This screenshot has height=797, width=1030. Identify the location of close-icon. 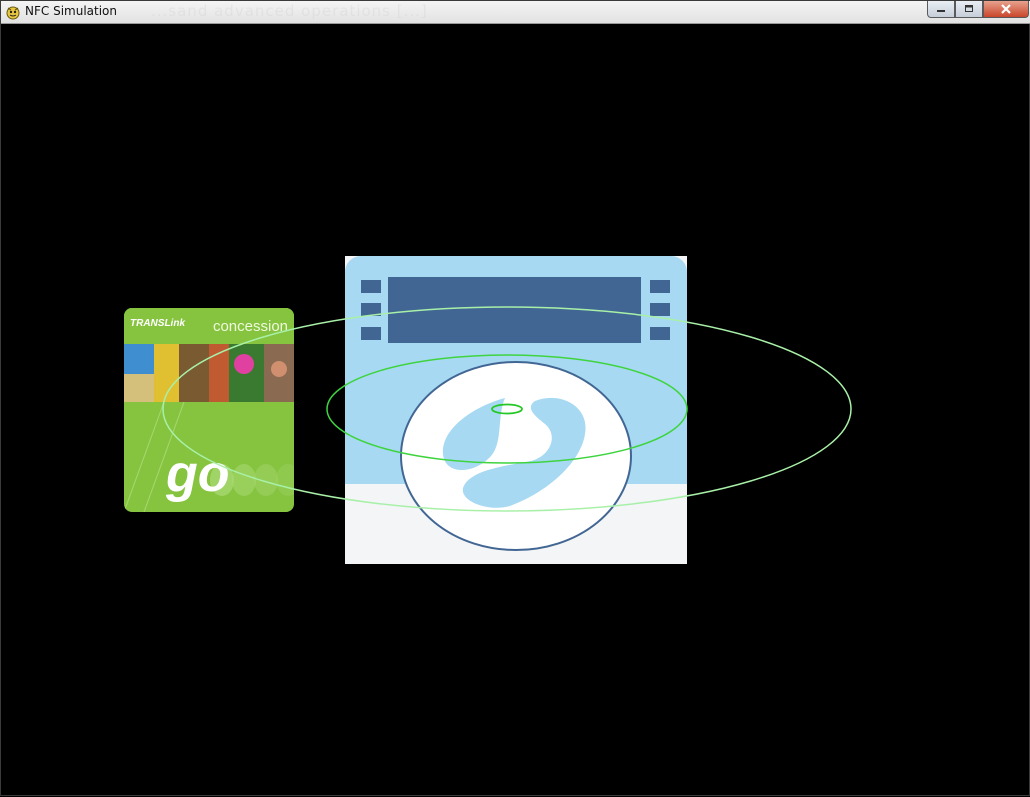
(1006, 9).